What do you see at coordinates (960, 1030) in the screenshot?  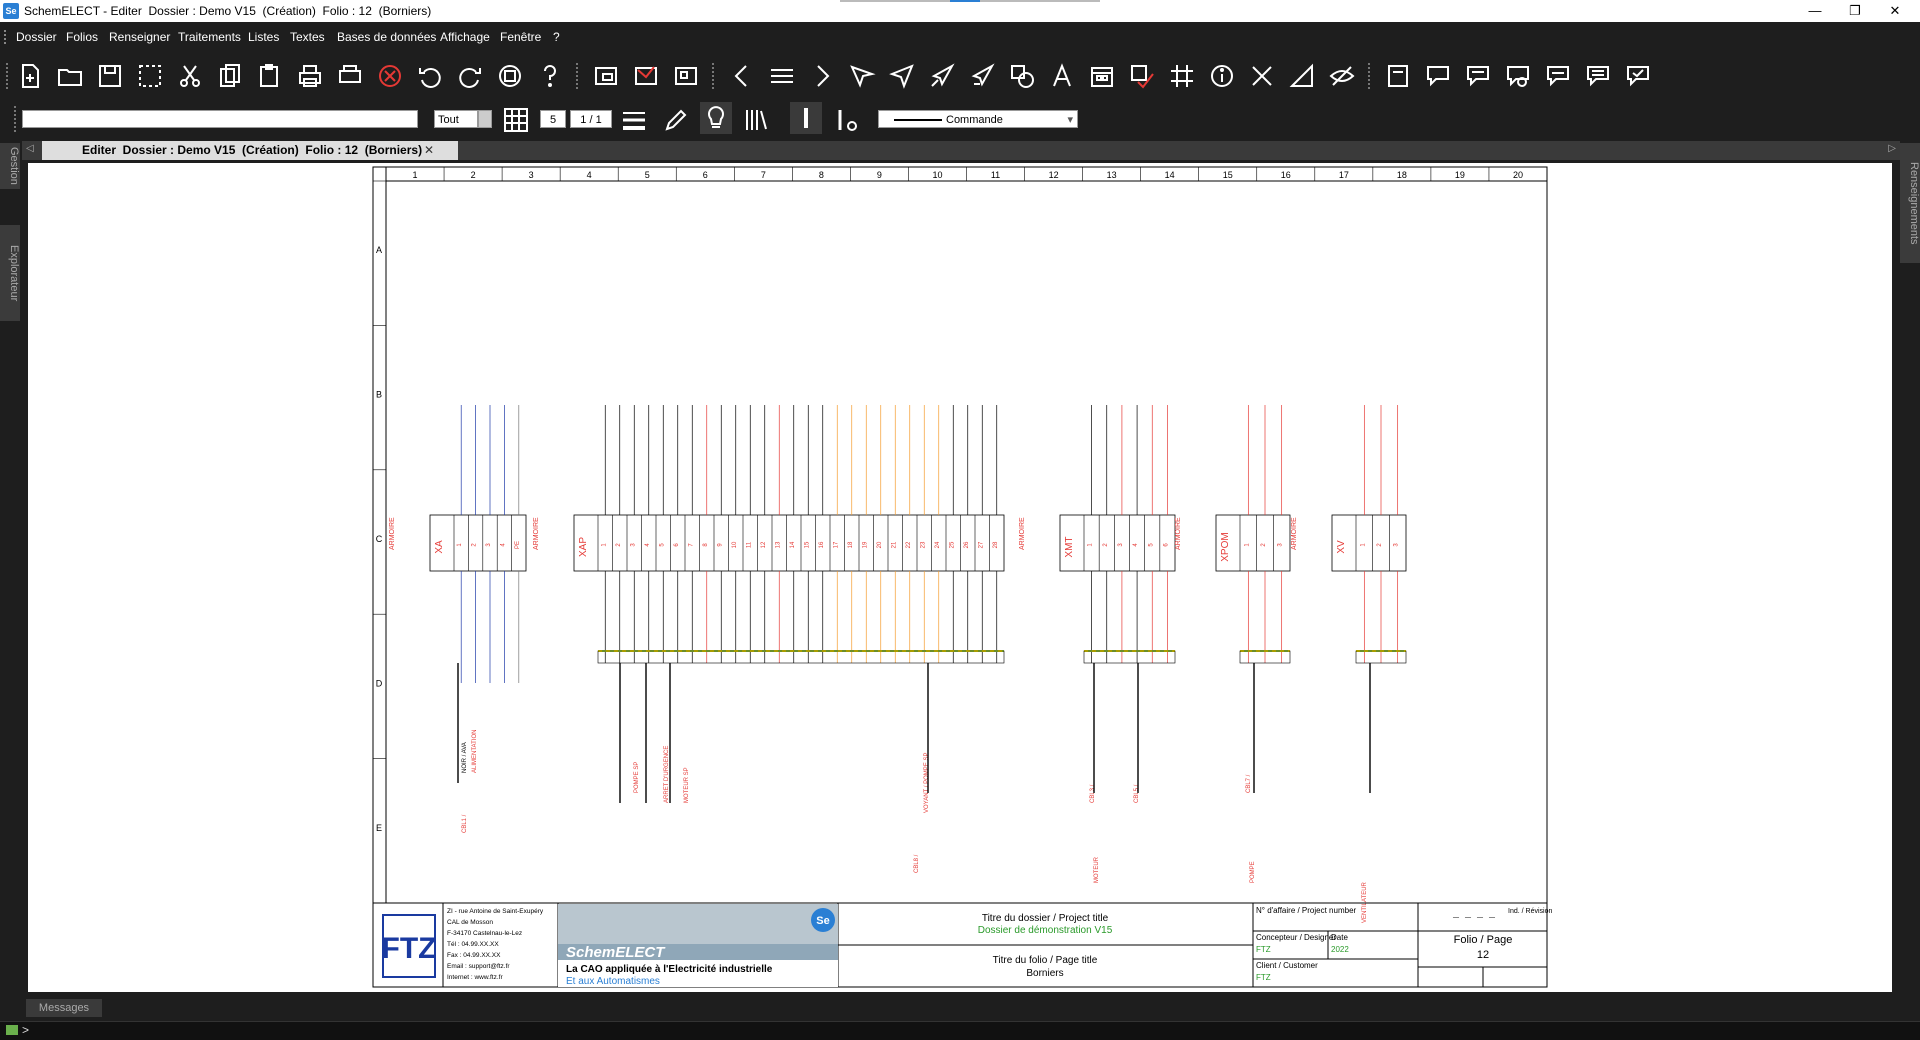 I see `command-line` at bounding box center [960, 1030].